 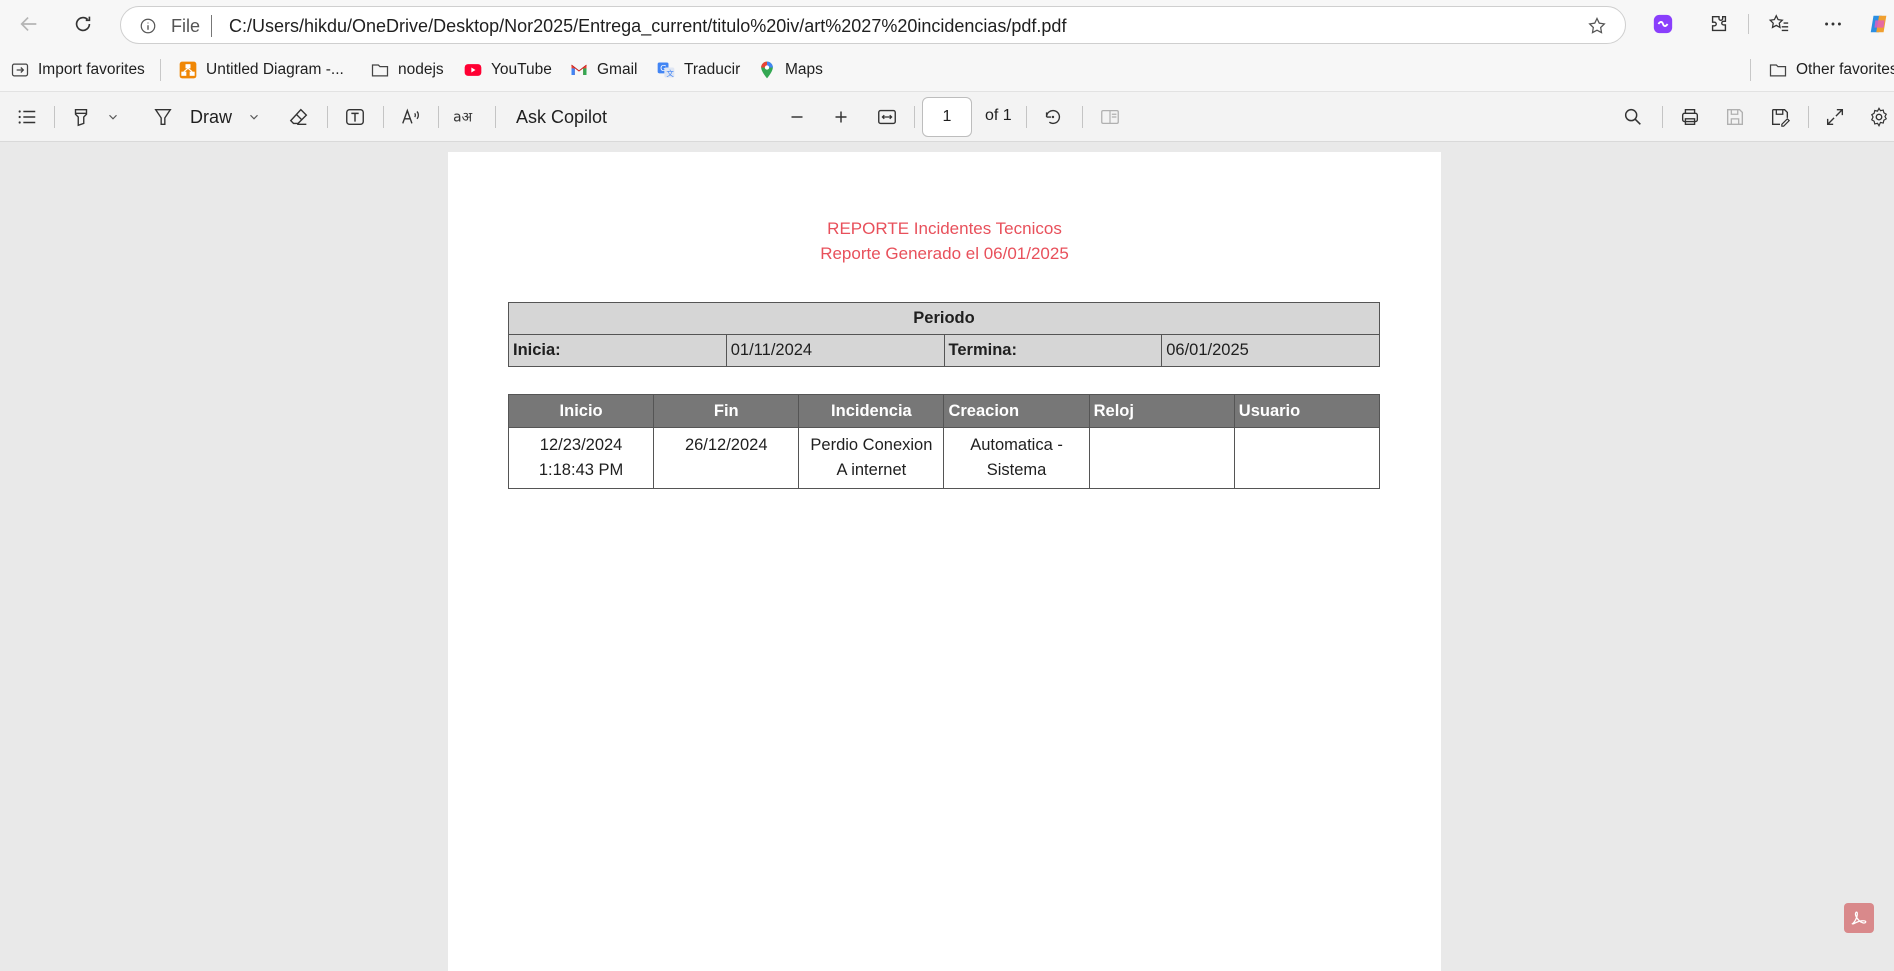 I want to click on fit-to-width-button, so click(x=887, y=117).